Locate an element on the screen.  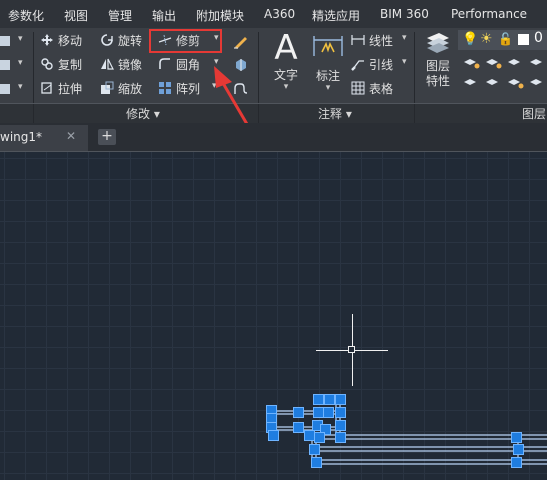
array-label: 阵列 is located at coordinates (188, 89).